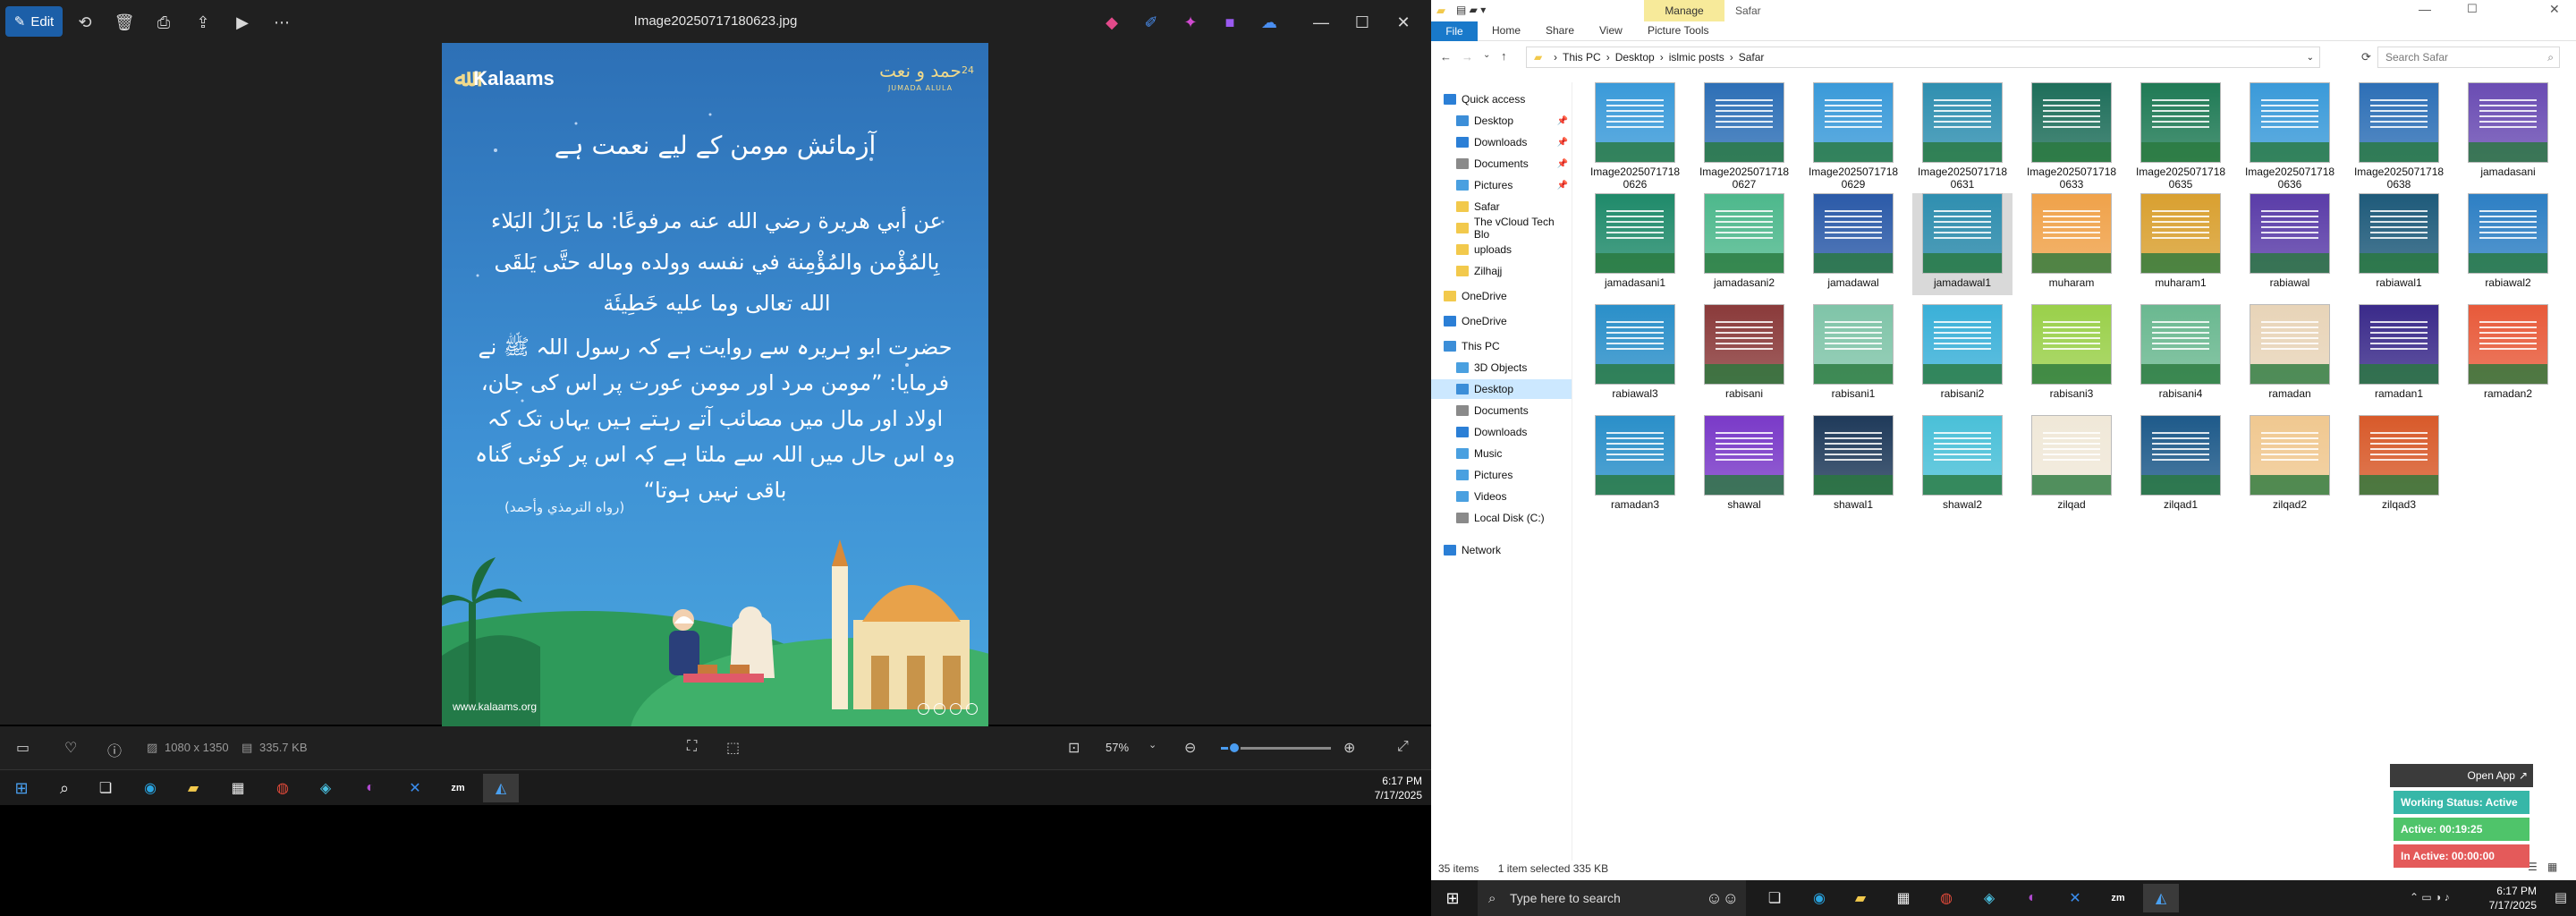  What do you see at coordinates (64, 788) in the screenshot?
I see `search-icon: ⌕` at bounding box center [64, 788].